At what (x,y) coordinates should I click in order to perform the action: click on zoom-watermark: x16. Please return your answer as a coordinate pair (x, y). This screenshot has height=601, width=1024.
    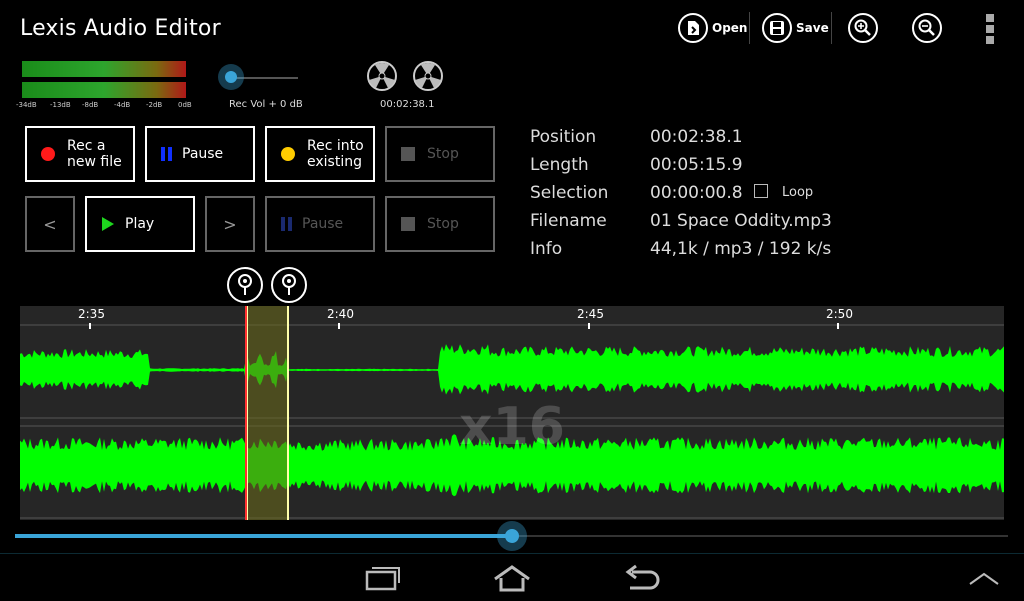
    Looking at the image, I should click on (512, 427).